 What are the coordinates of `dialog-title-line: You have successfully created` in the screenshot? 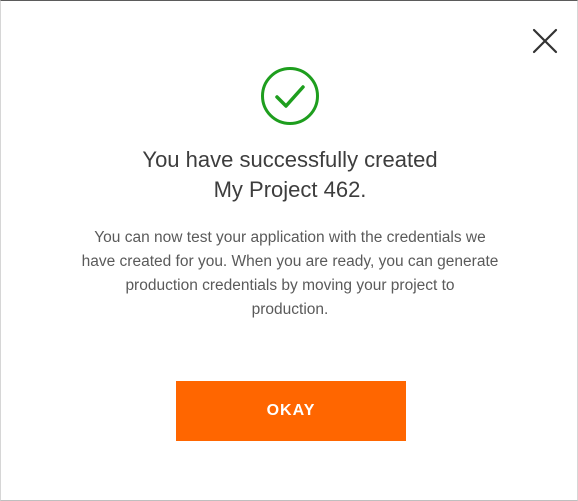 It's located at (290, 159).